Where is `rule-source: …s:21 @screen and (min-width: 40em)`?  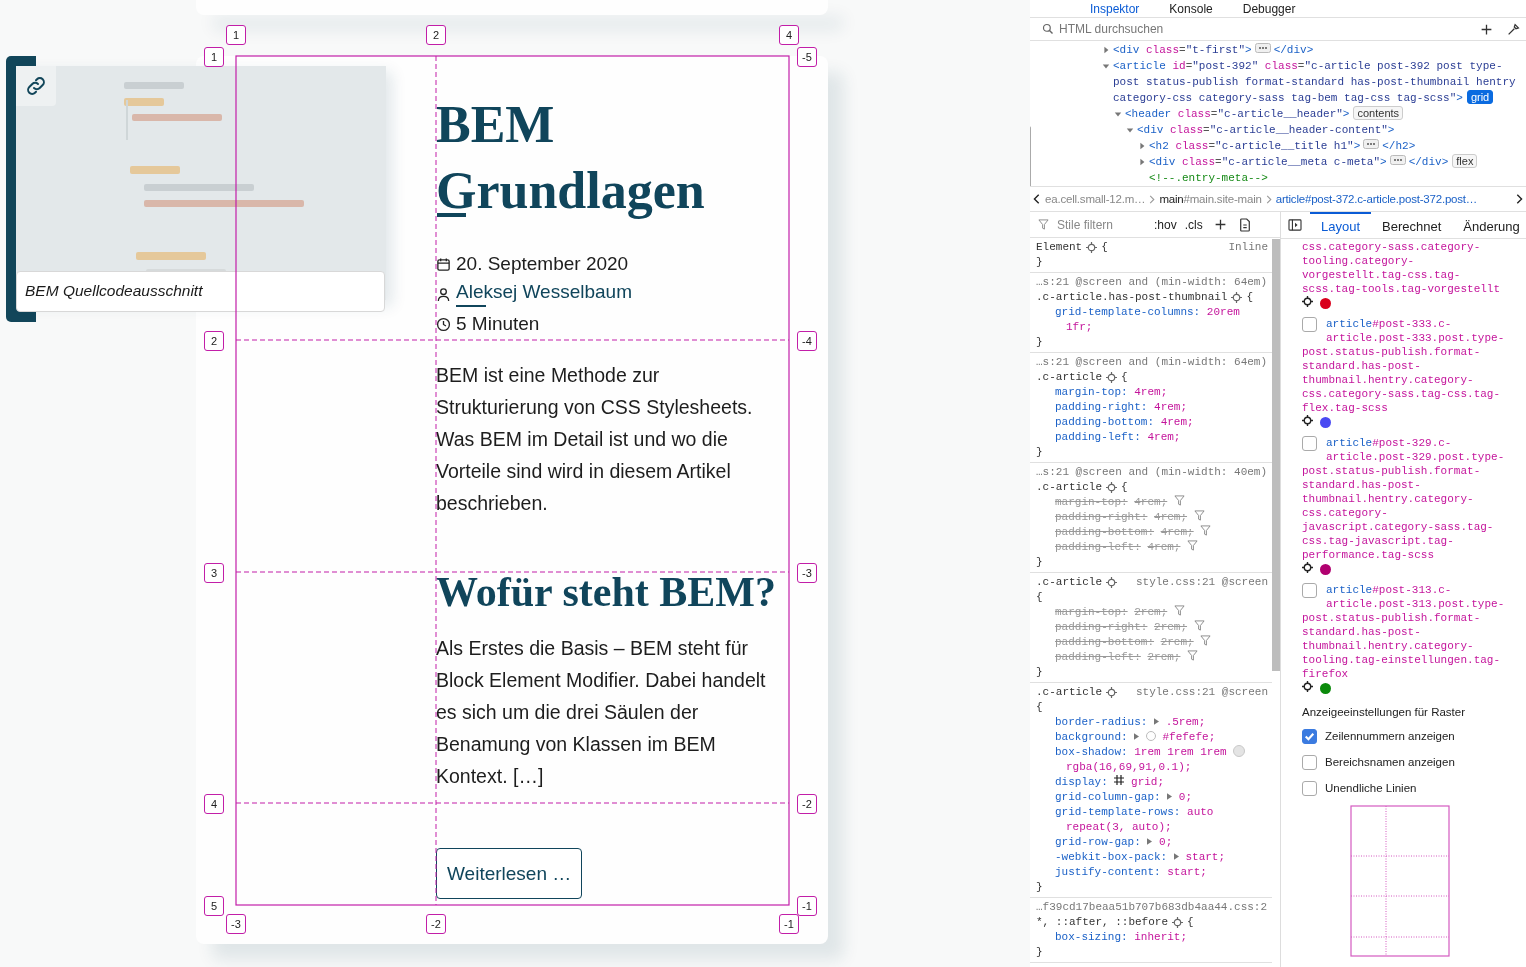 rule-source: …s:21 @screen and (min-width: 40em) is located at coordinates (1152, 472).